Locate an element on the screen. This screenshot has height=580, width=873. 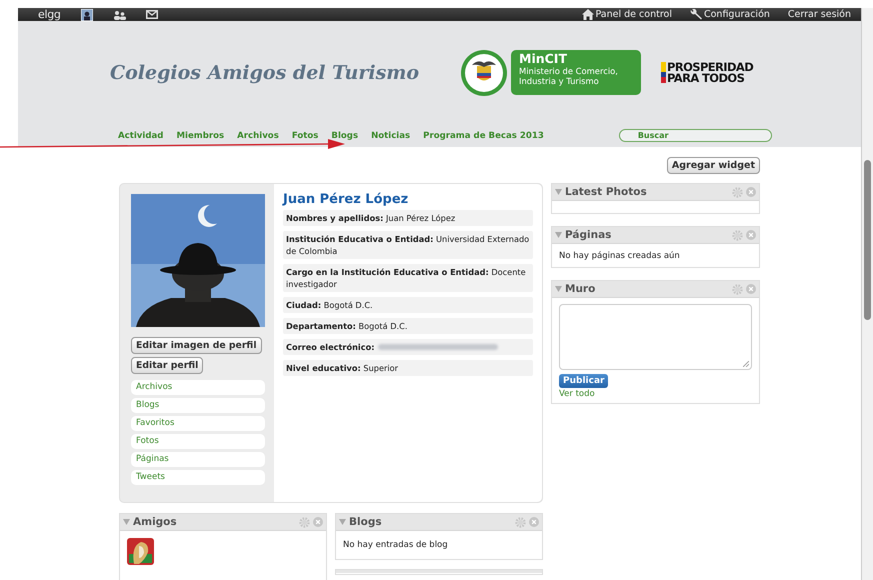
slogan-text: PROSPERIDAD is located at coordinates (710, 67).